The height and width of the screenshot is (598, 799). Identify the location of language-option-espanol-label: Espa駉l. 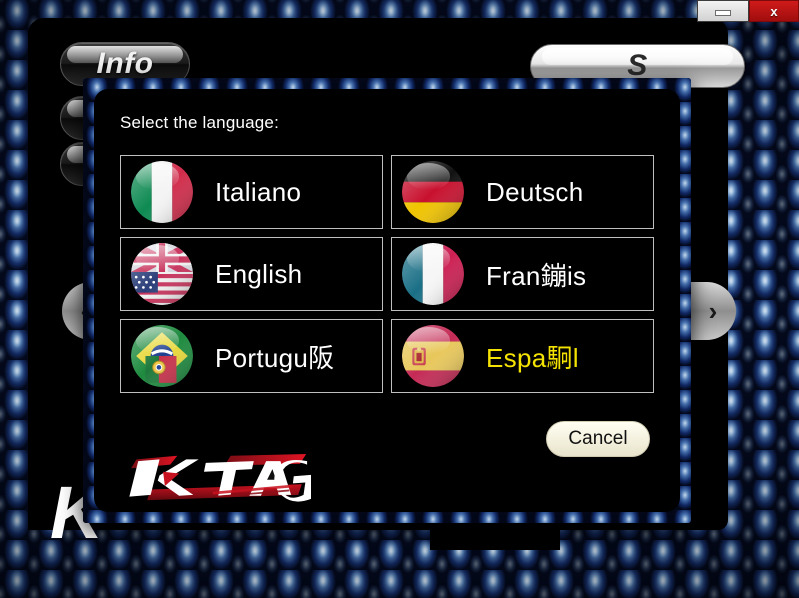
(532, 357).